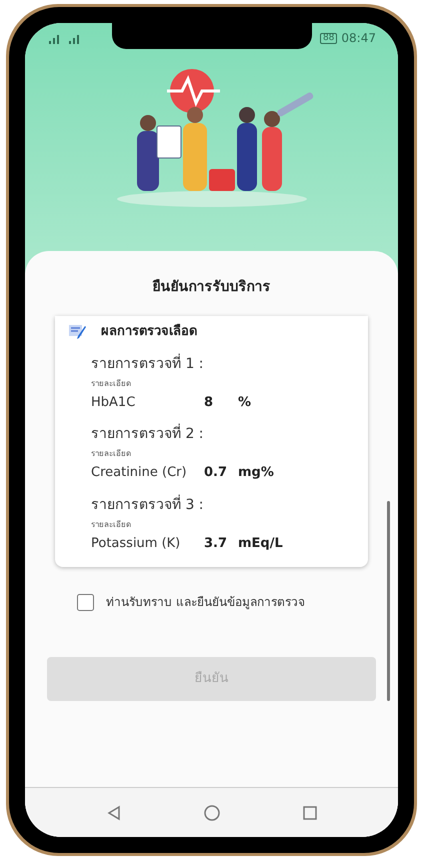 This screenshot has width=423, height=860. What do you see at coordinates (212, 812) in the screenshot?
I see `home-icon` at bounding box center [212, 812].